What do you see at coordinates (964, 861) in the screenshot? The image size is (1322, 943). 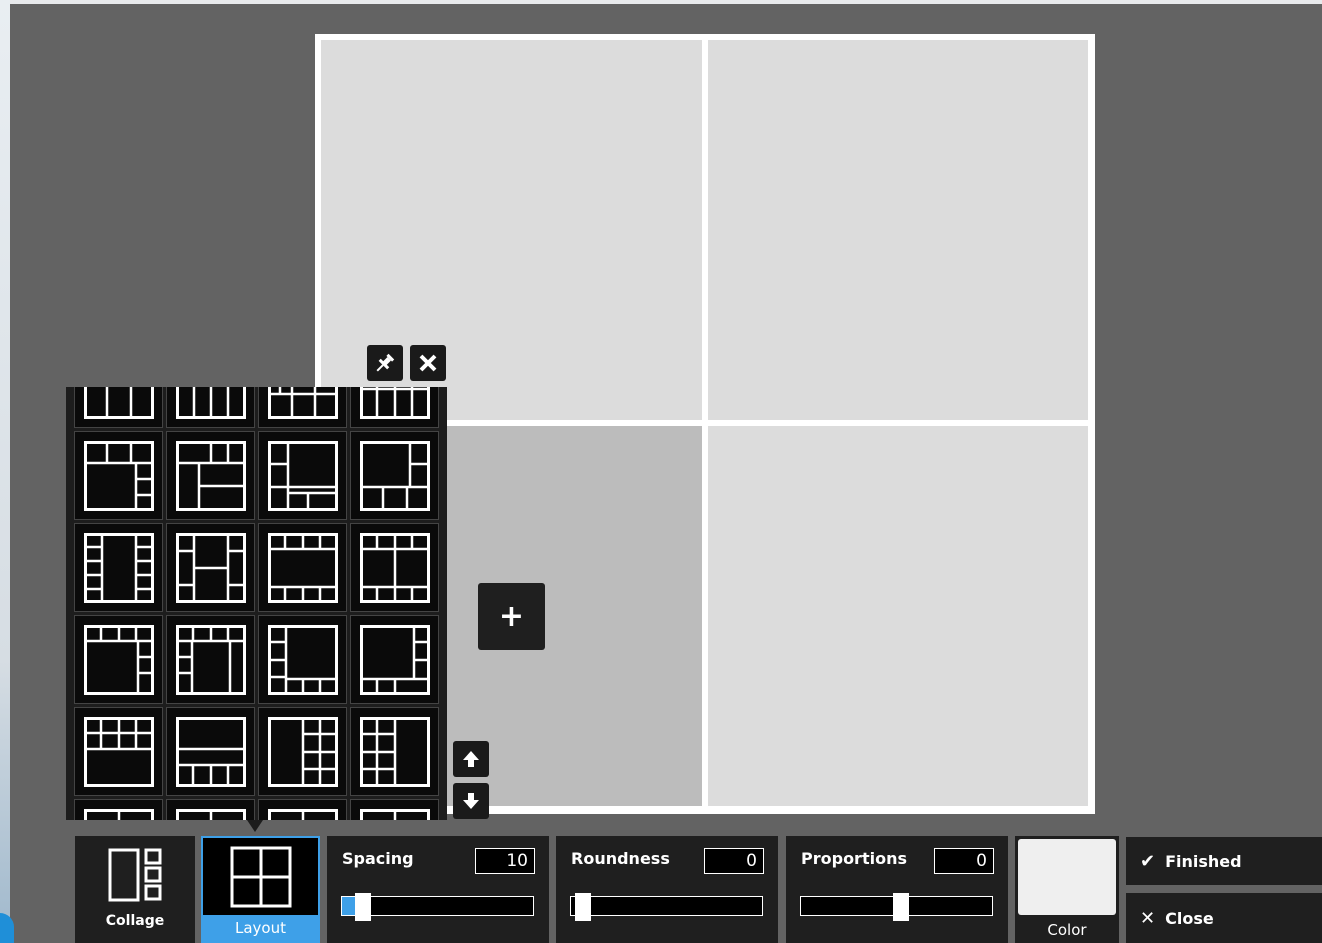 I see `proportions-value-input: 0` at bounding box center [964, 861].